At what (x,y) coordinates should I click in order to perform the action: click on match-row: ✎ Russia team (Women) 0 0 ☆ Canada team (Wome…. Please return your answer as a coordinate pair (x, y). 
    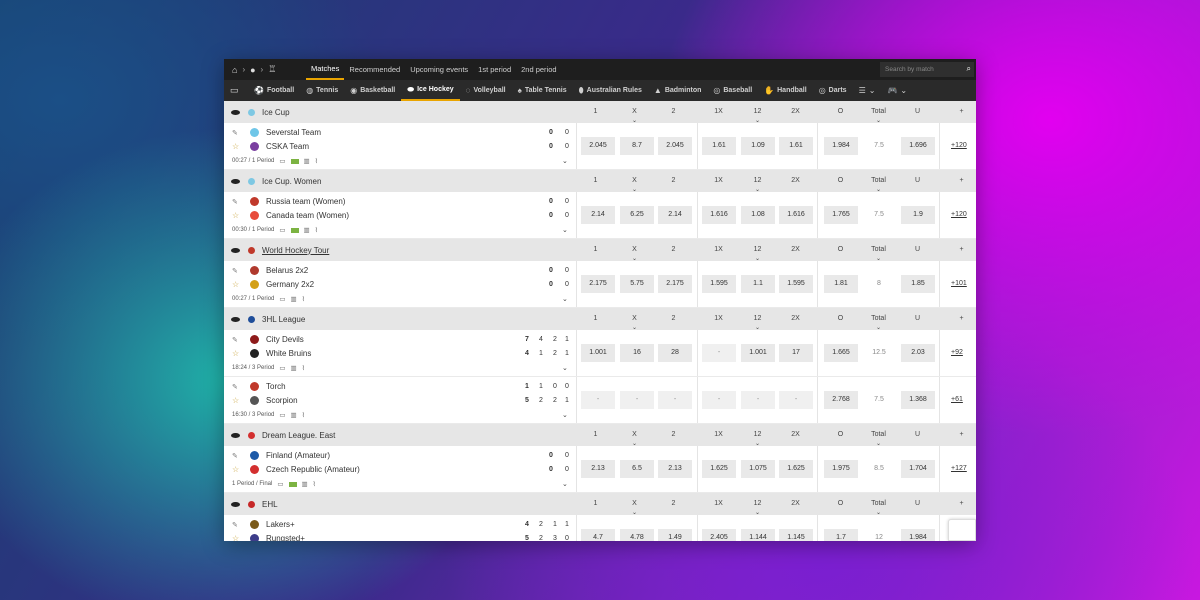
    Looking at the image, I should click on (600, 215).